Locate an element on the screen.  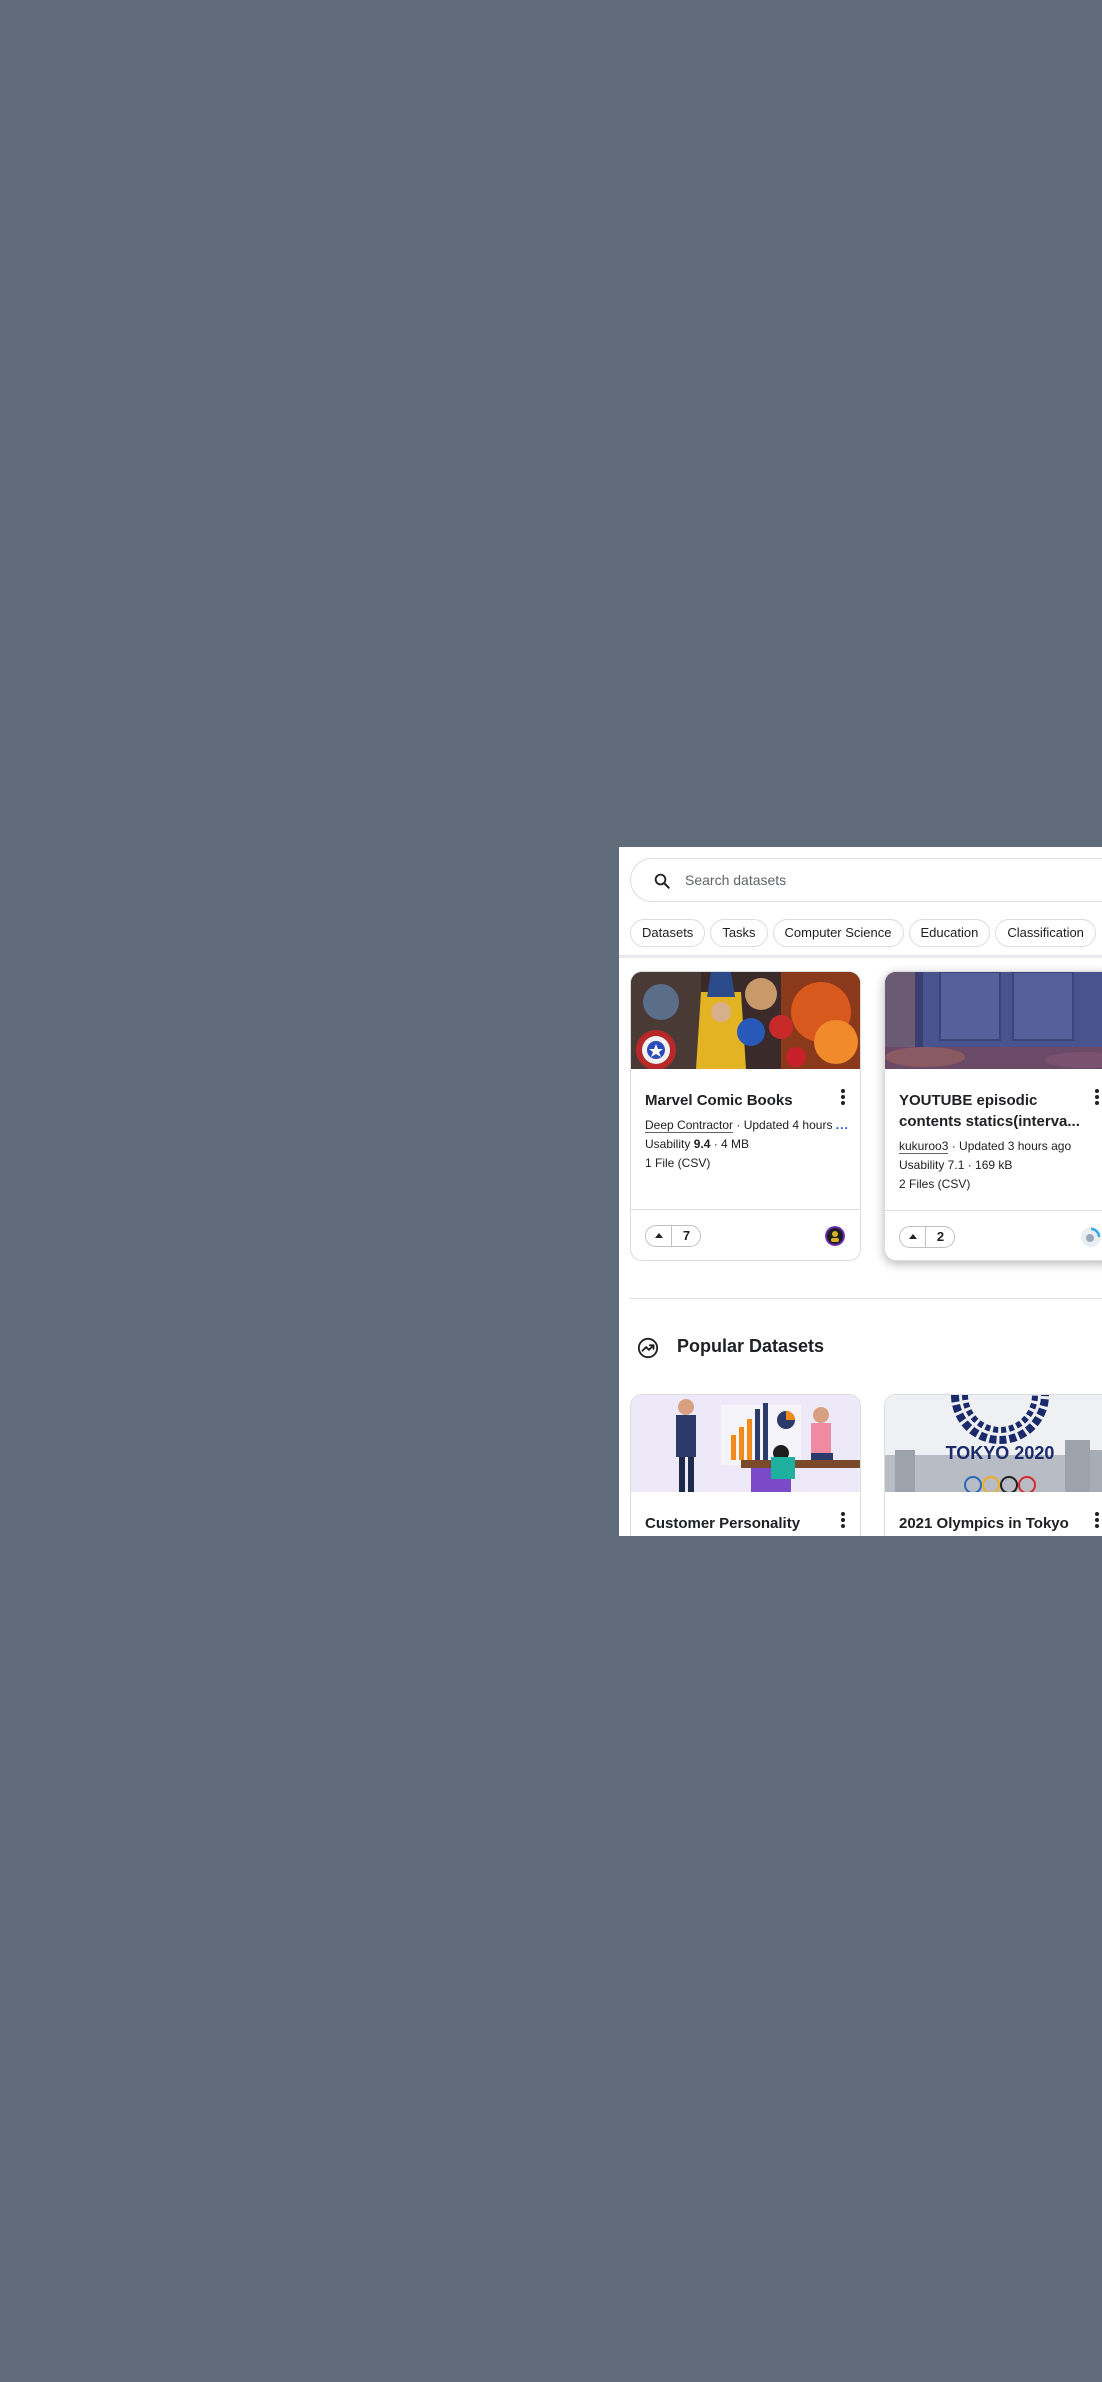
header-divider is located at coordinates (860, 956).